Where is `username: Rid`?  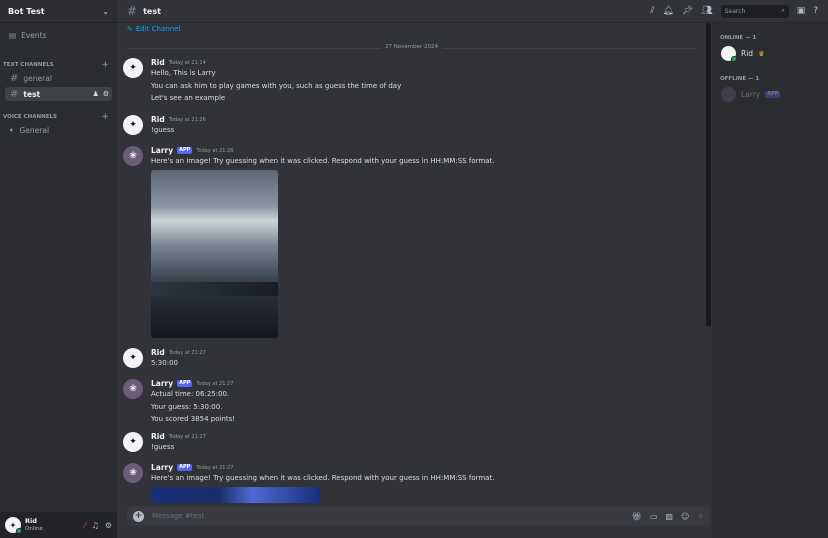
username: Rid is located at coordinates (31, 521).